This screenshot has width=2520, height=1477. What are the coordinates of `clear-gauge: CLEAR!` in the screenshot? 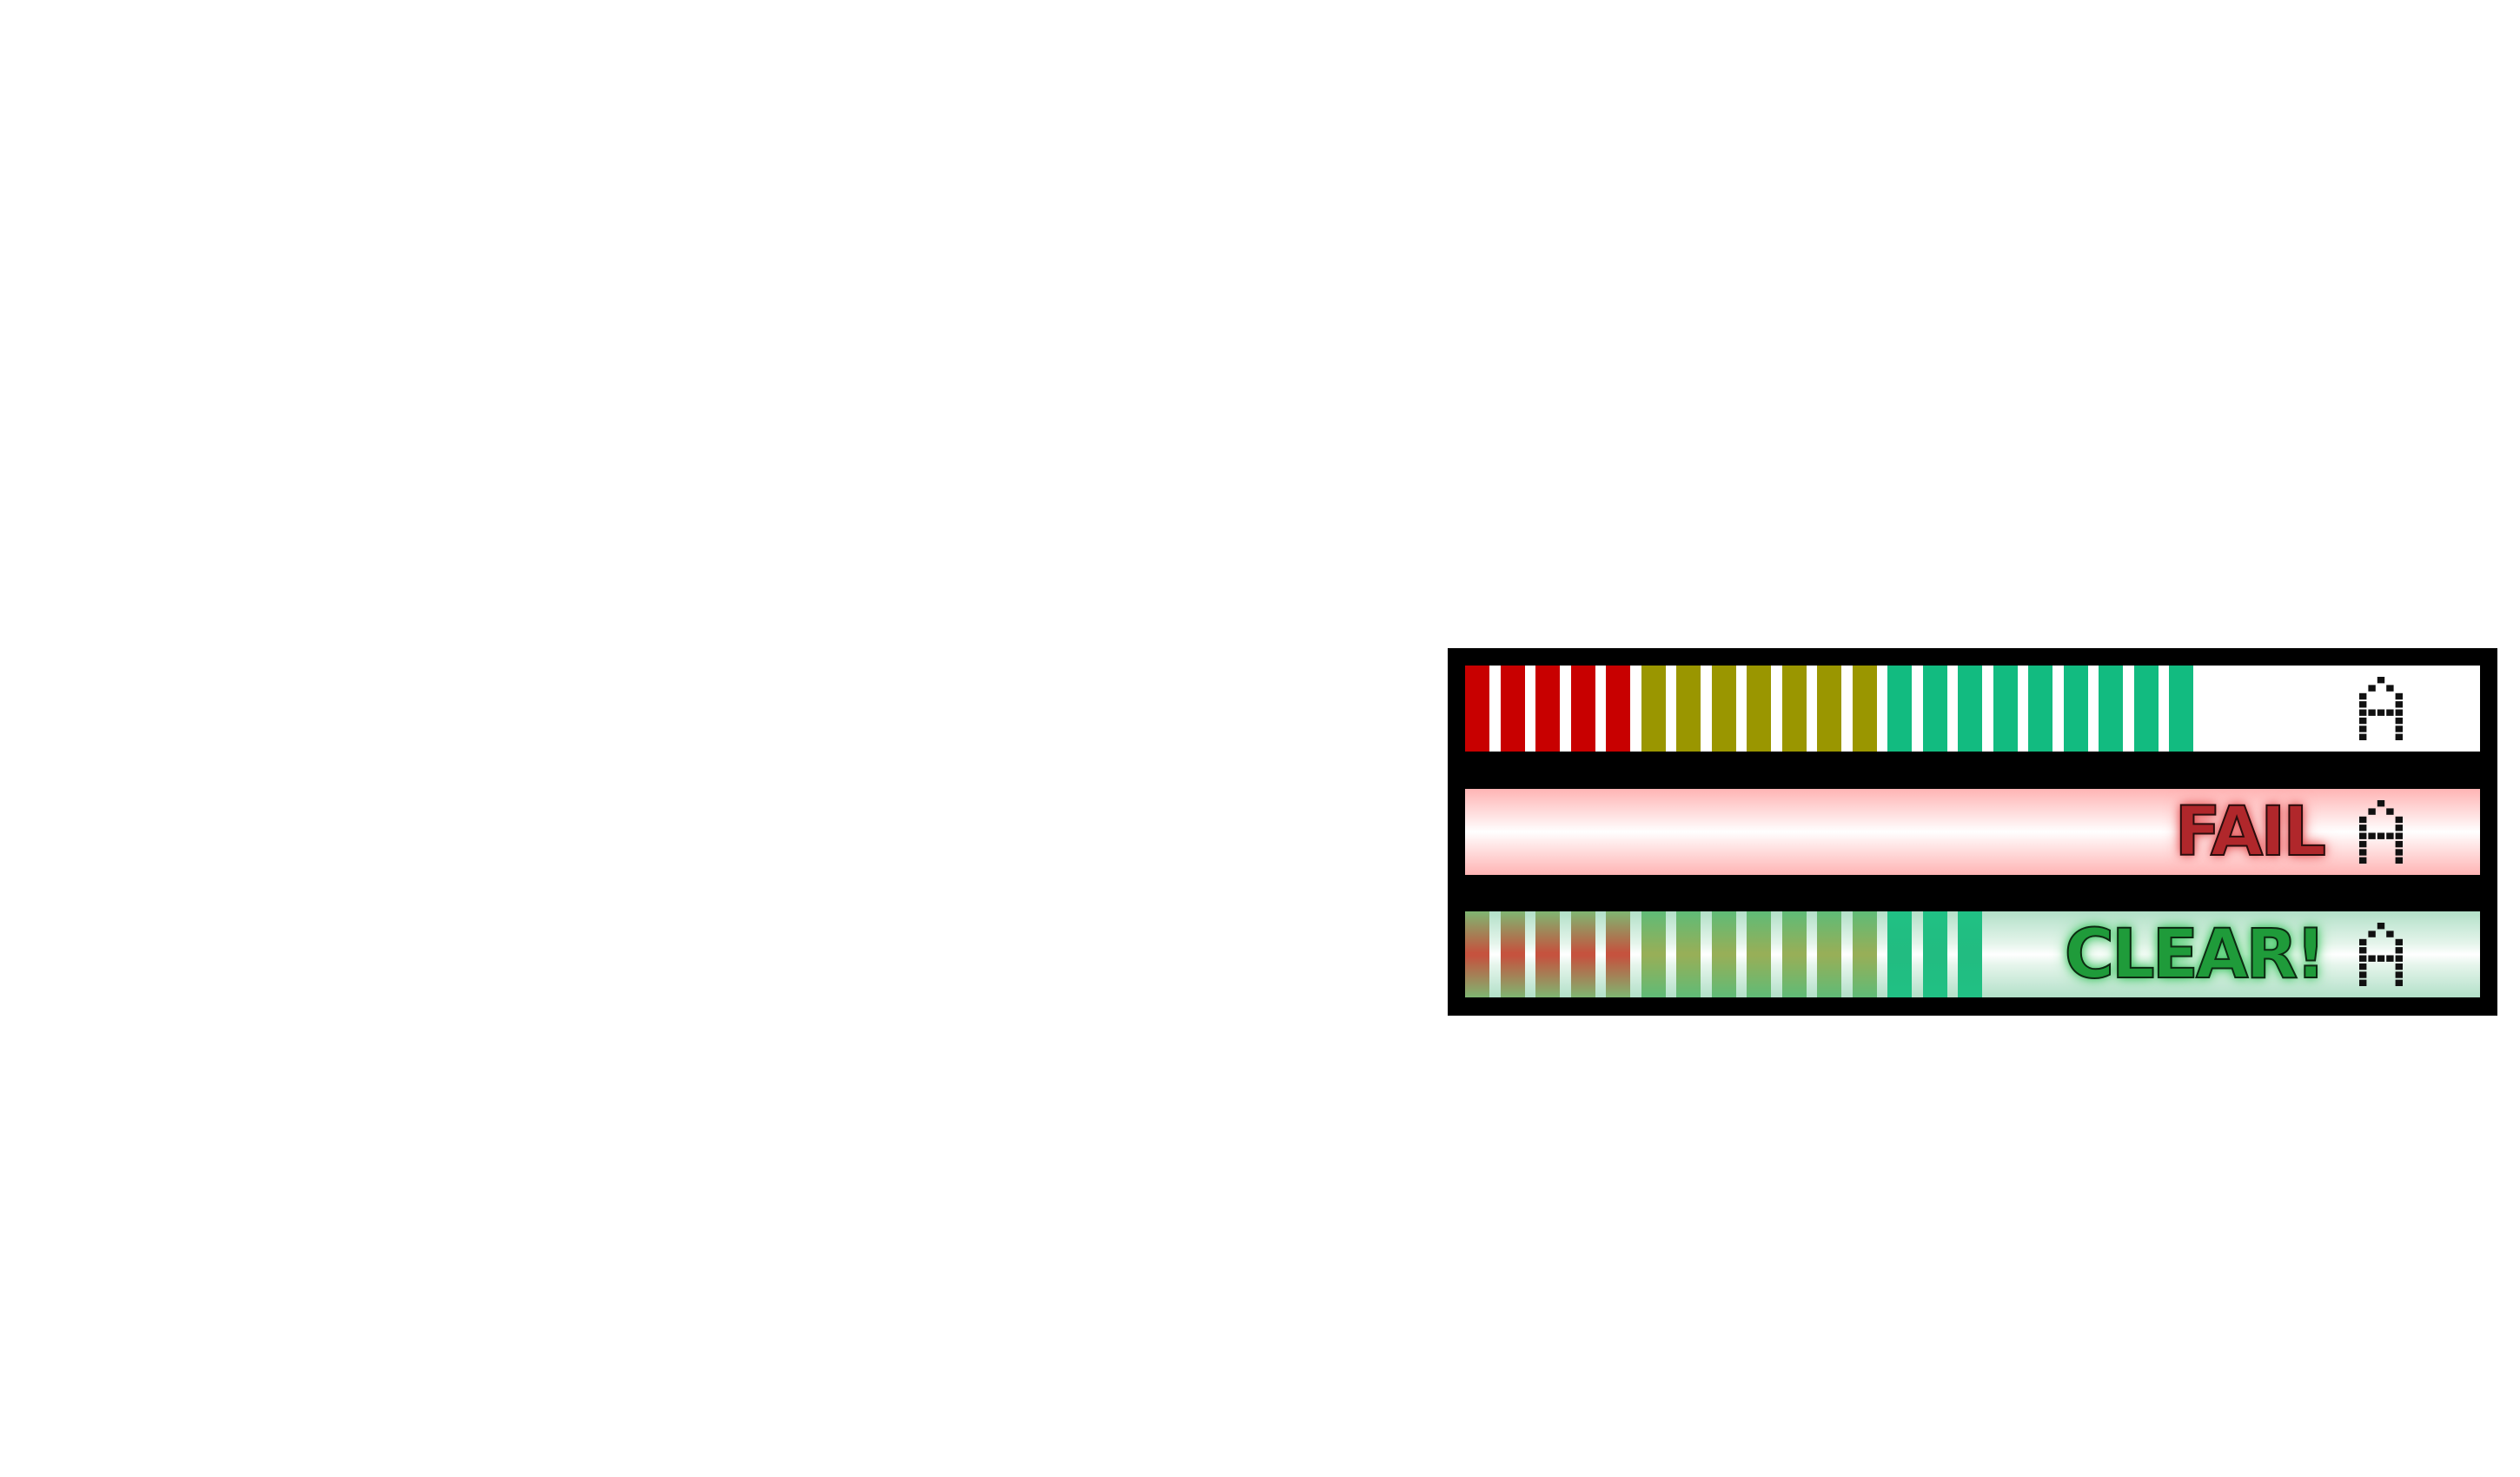 It's located at (1972, 954).